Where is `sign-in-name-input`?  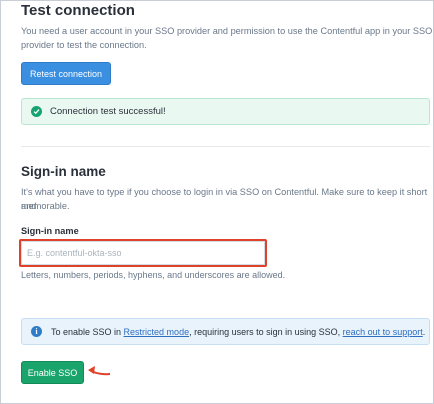
sign-in-name-input is located at coordinates (143, 253).